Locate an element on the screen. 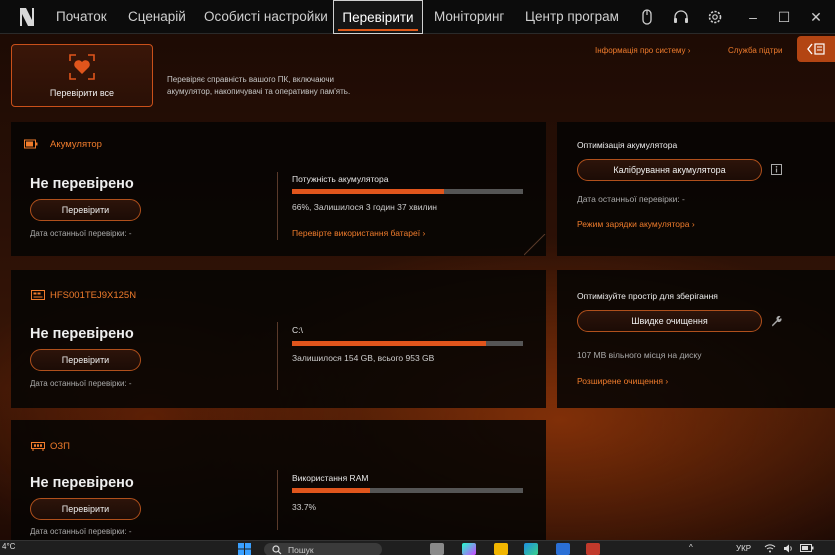  battery-metric-text: 66%, Залишилося 3 годин 37 хвилин is located at coordinates (364, 207).